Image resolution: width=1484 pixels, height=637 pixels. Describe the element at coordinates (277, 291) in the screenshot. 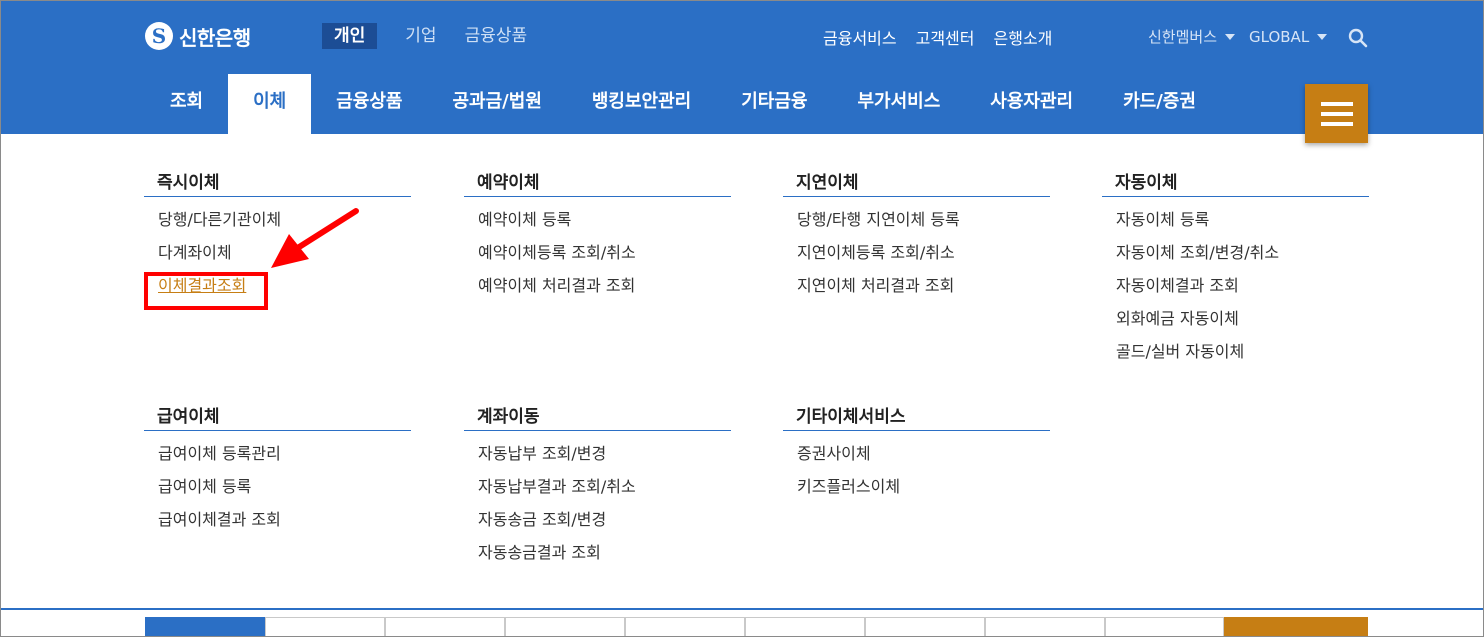

I see `menu-link-transfer-result-inquiry: 이체결과조회` at that location.